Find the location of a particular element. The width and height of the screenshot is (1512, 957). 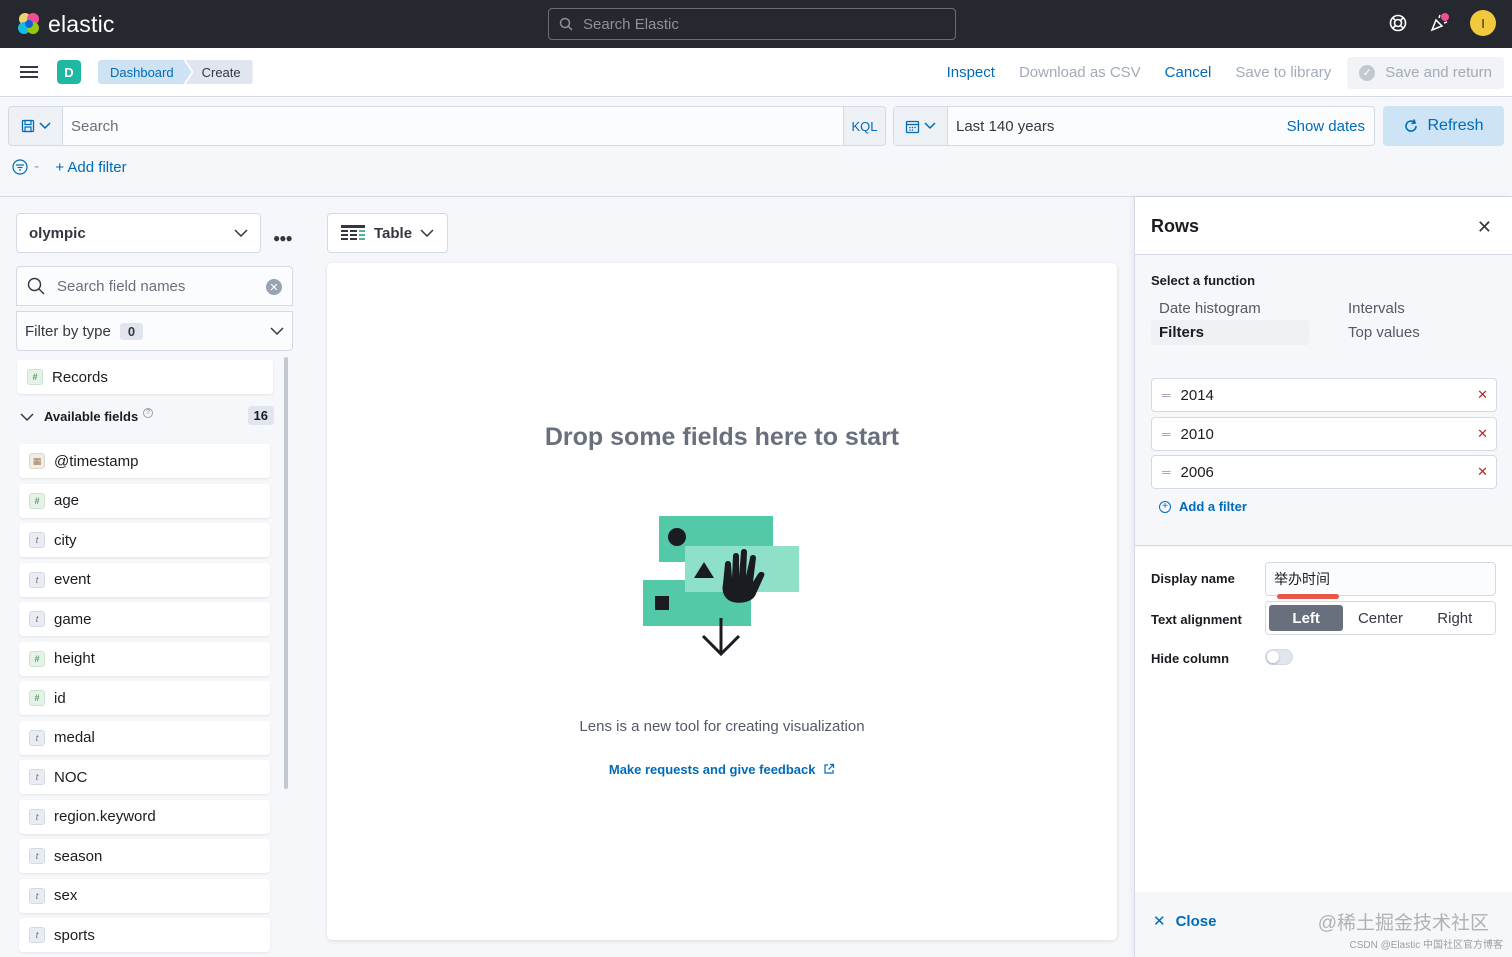

field-name: Records is located at coordinates (80, 377).